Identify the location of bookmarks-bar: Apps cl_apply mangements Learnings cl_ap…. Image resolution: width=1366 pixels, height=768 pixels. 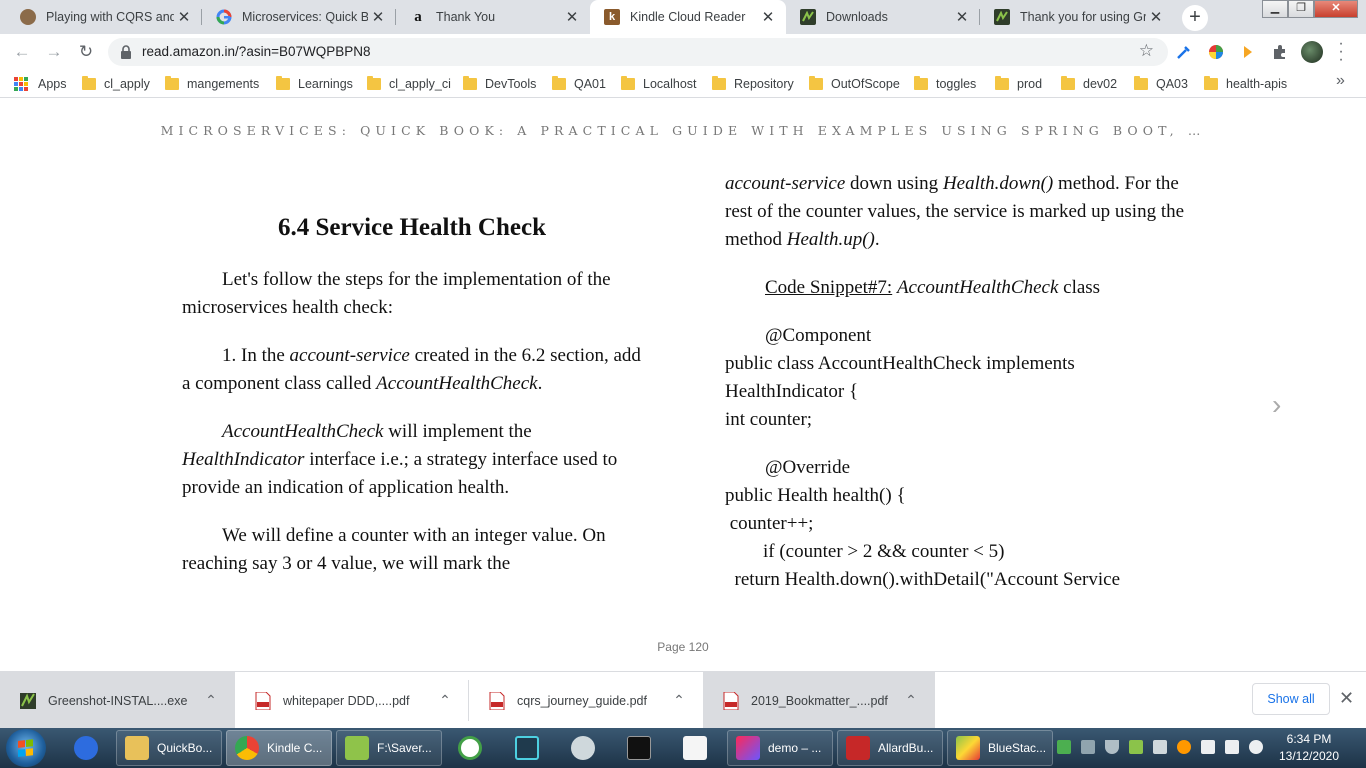
(683, 84).